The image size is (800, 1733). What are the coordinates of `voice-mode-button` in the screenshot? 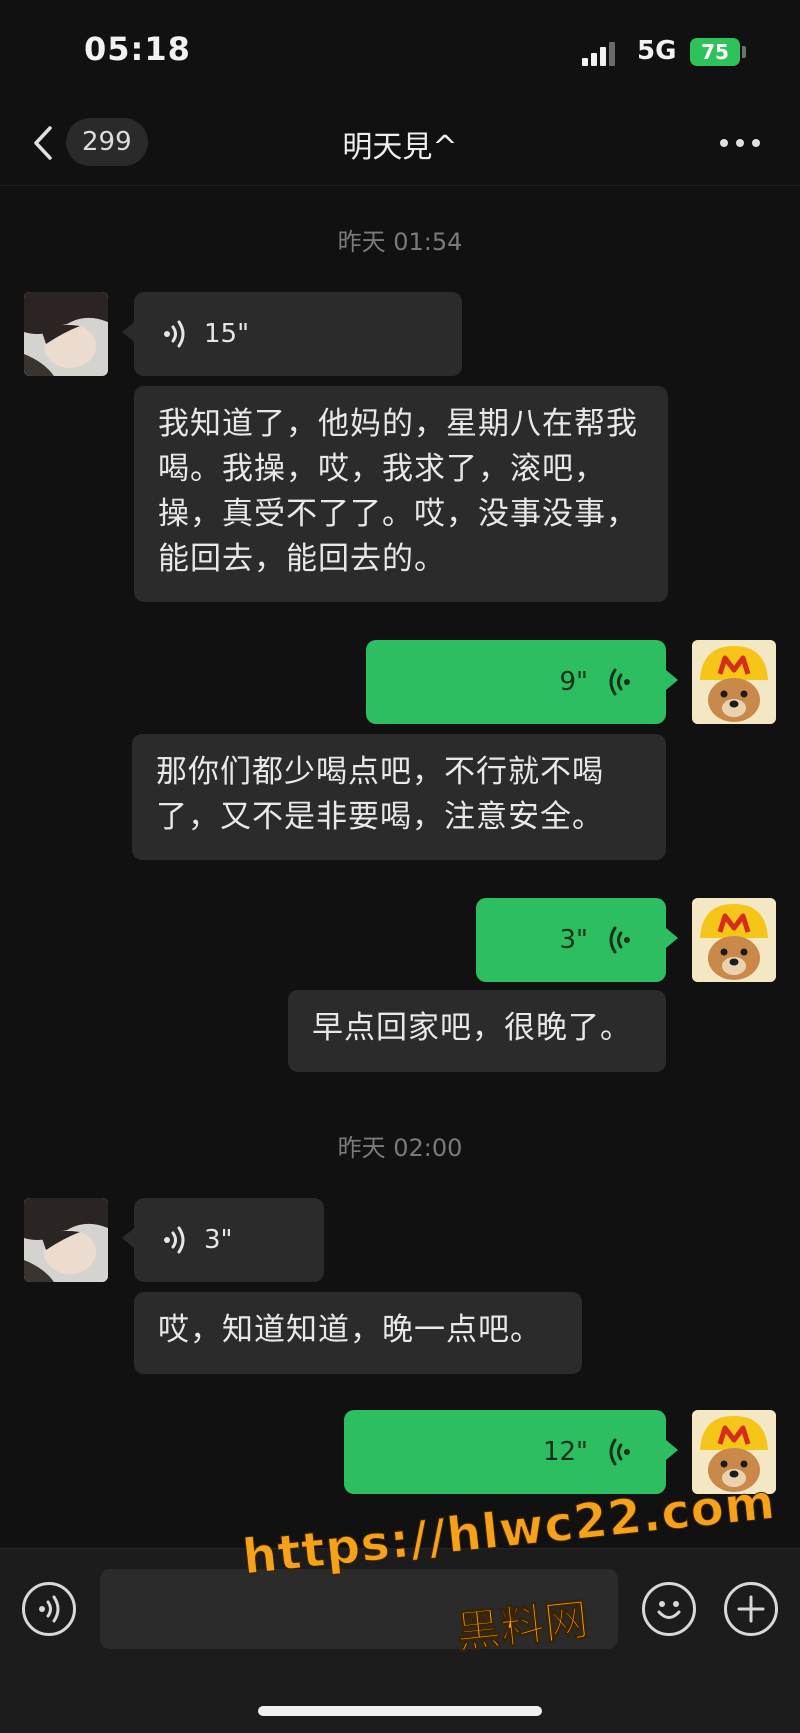 It's located at (49, 1609).